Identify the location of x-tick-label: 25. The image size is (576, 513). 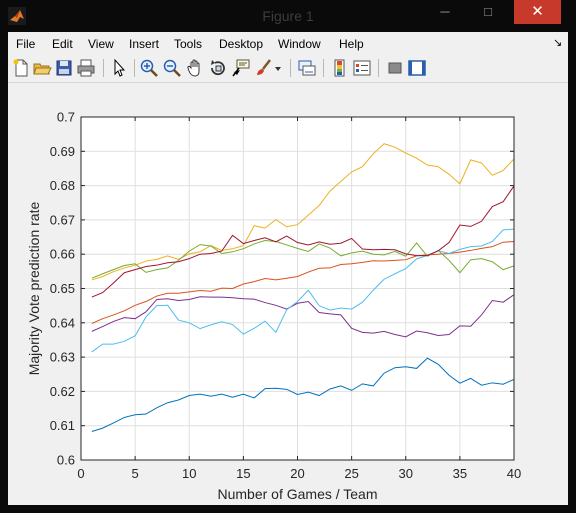
(351, 473).